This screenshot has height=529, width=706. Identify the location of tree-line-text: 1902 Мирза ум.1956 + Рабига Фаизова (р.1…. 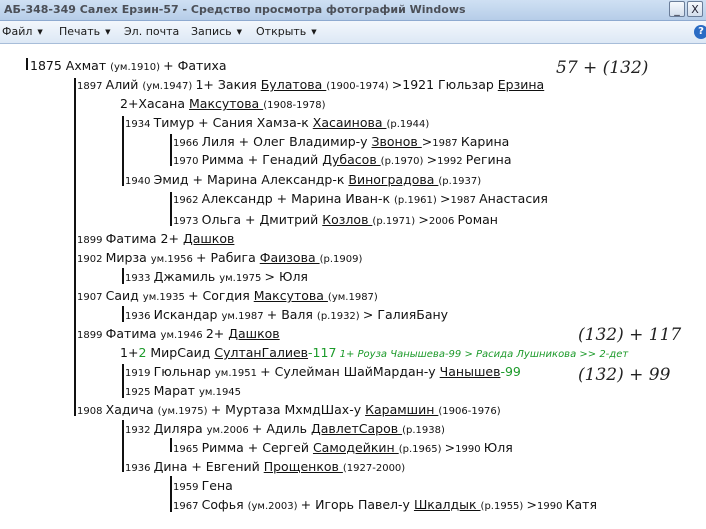
(219, 258).